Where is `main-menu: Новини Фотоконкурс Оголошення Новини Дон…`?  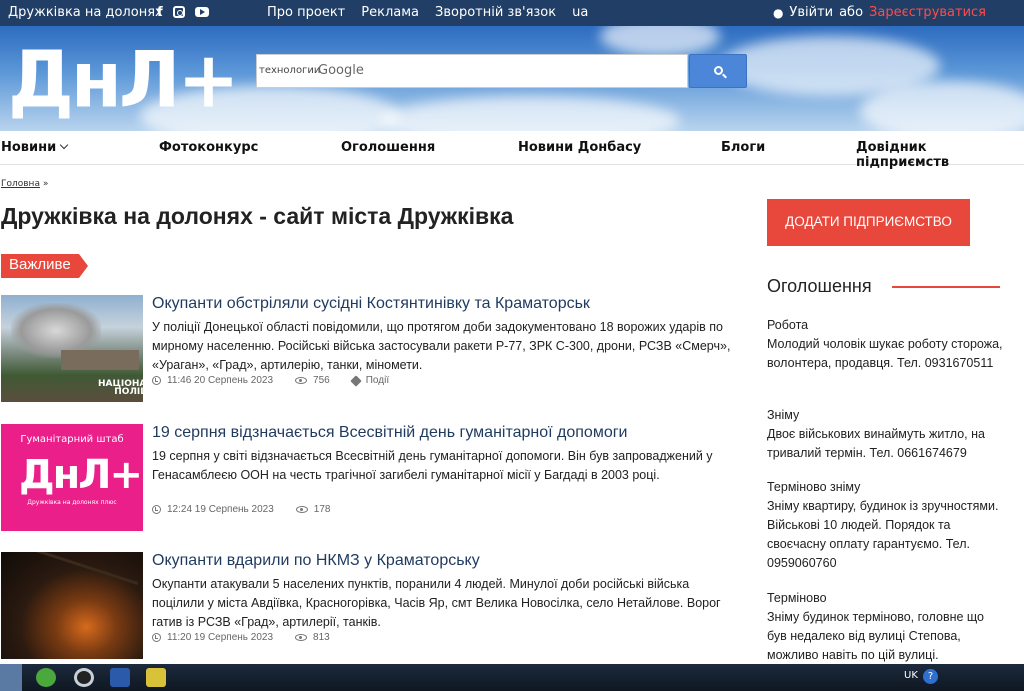
main-menu: Новини Фотоконкурс Оголошення Новини Дон… is located at coordinates (512, 150).